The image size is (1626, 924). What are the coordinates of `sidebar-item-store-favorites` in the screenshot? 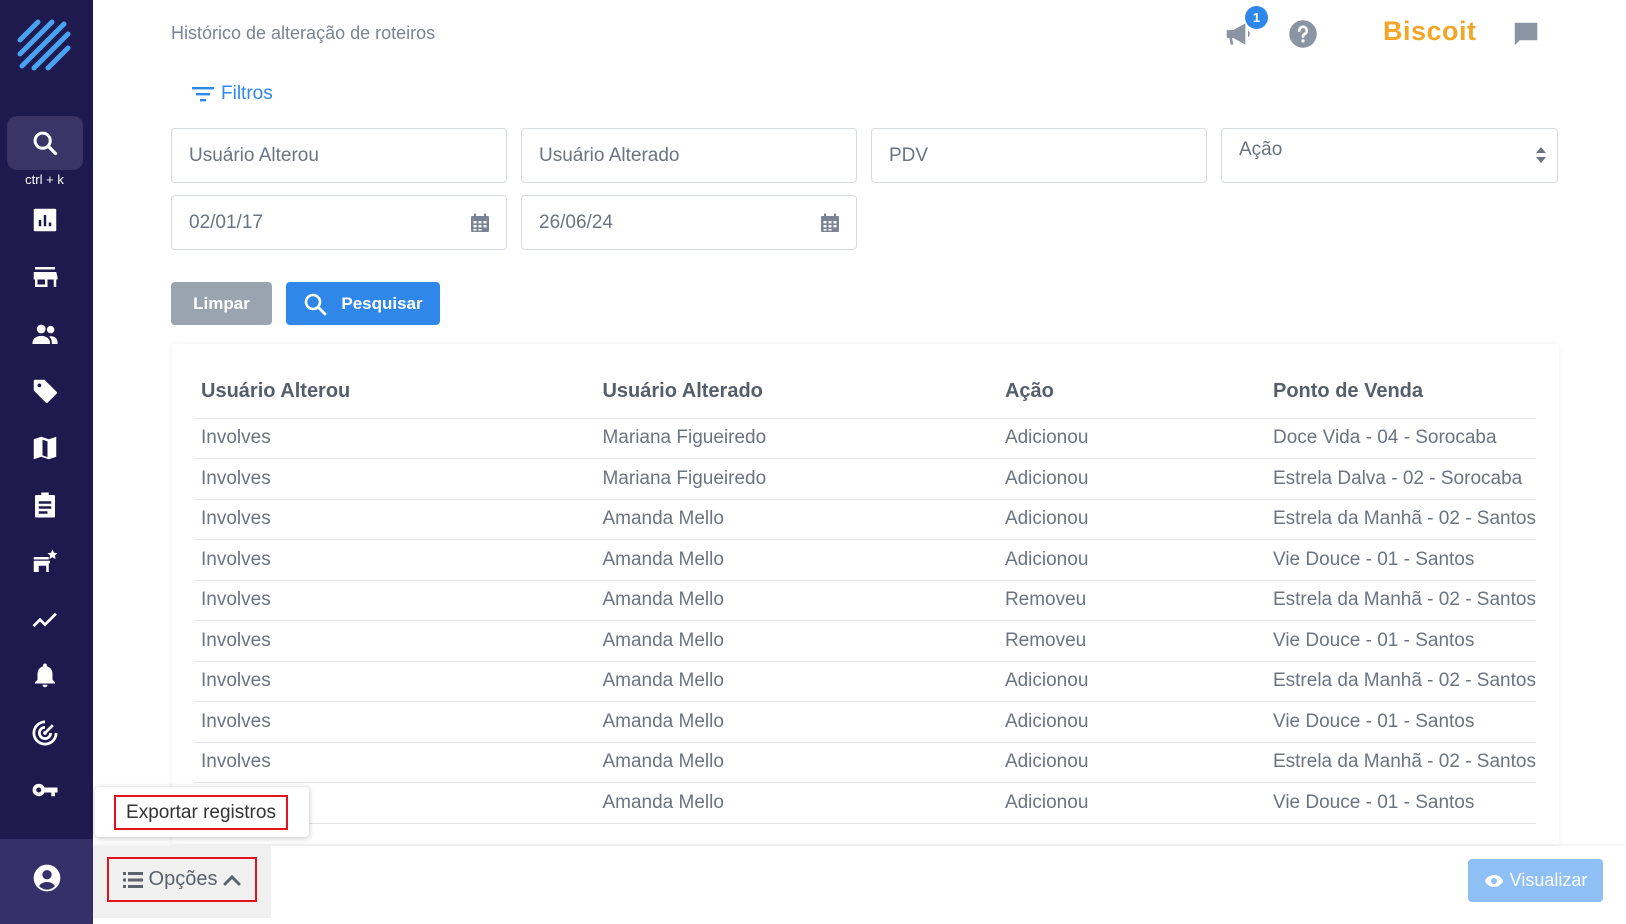 It's located at (44, 562).